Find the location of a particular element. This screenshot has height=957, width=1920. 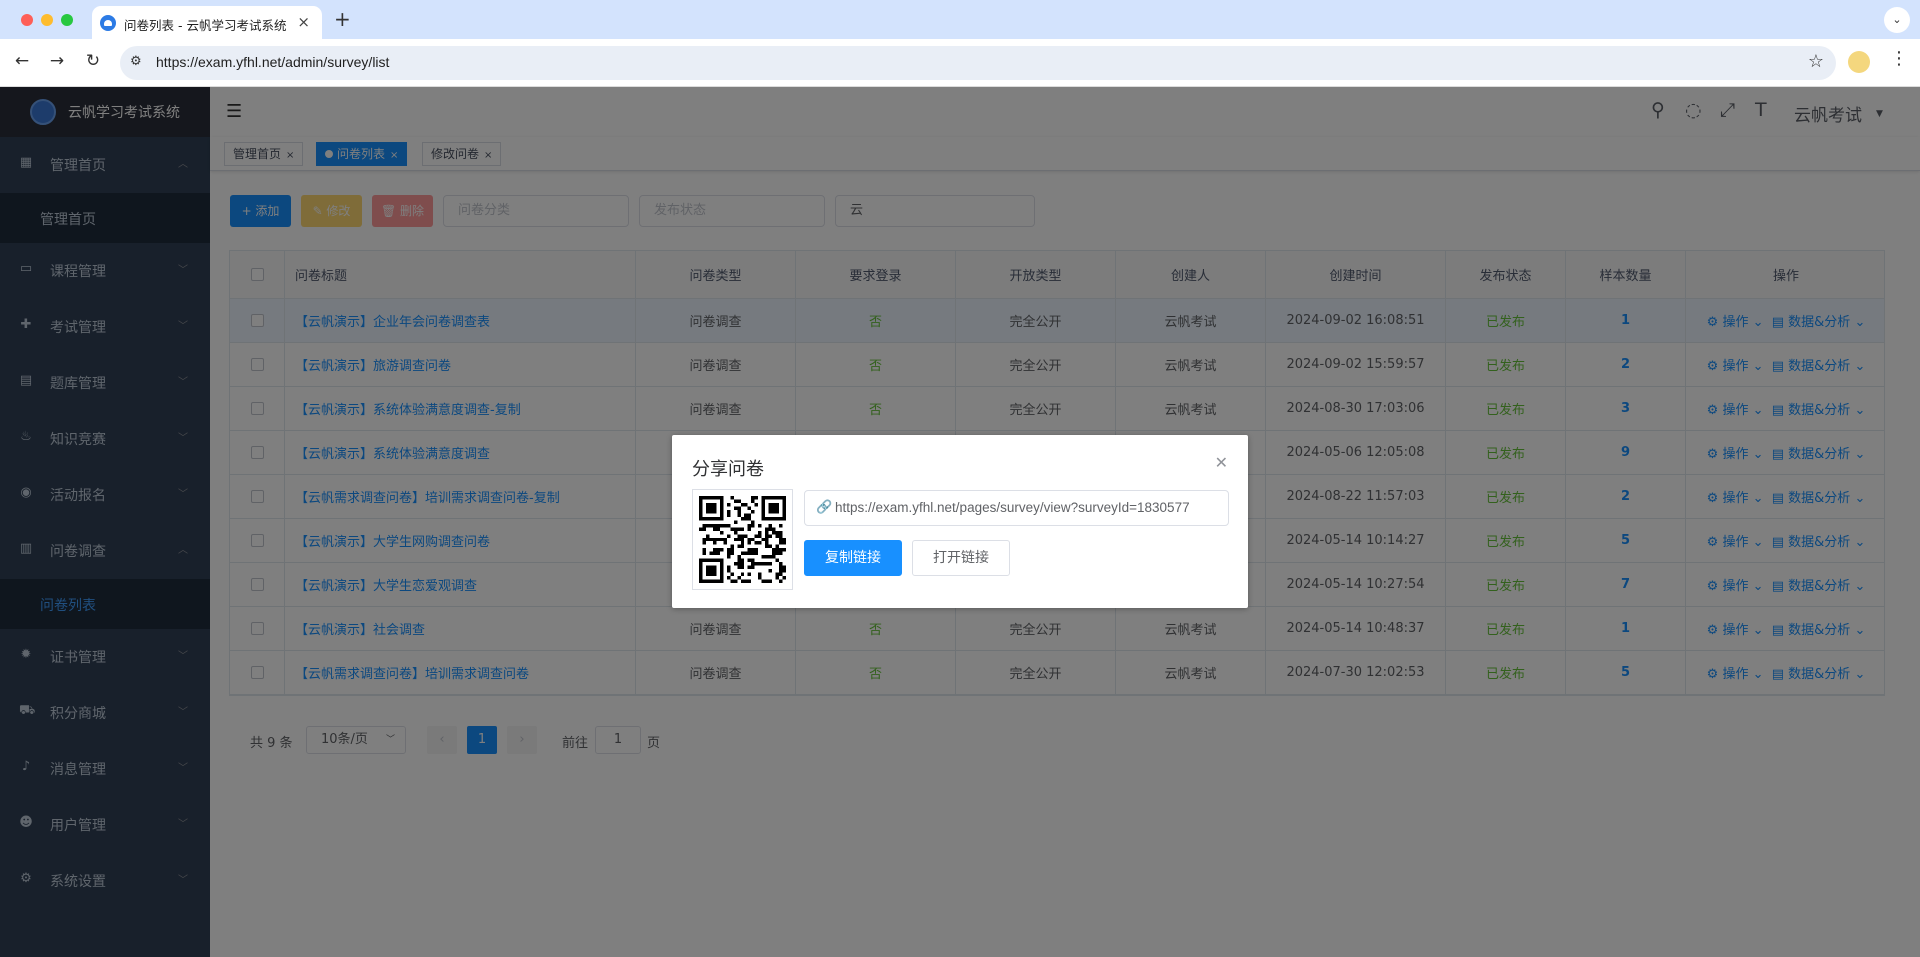

qr-code-image is located at coordinates (742, 539).